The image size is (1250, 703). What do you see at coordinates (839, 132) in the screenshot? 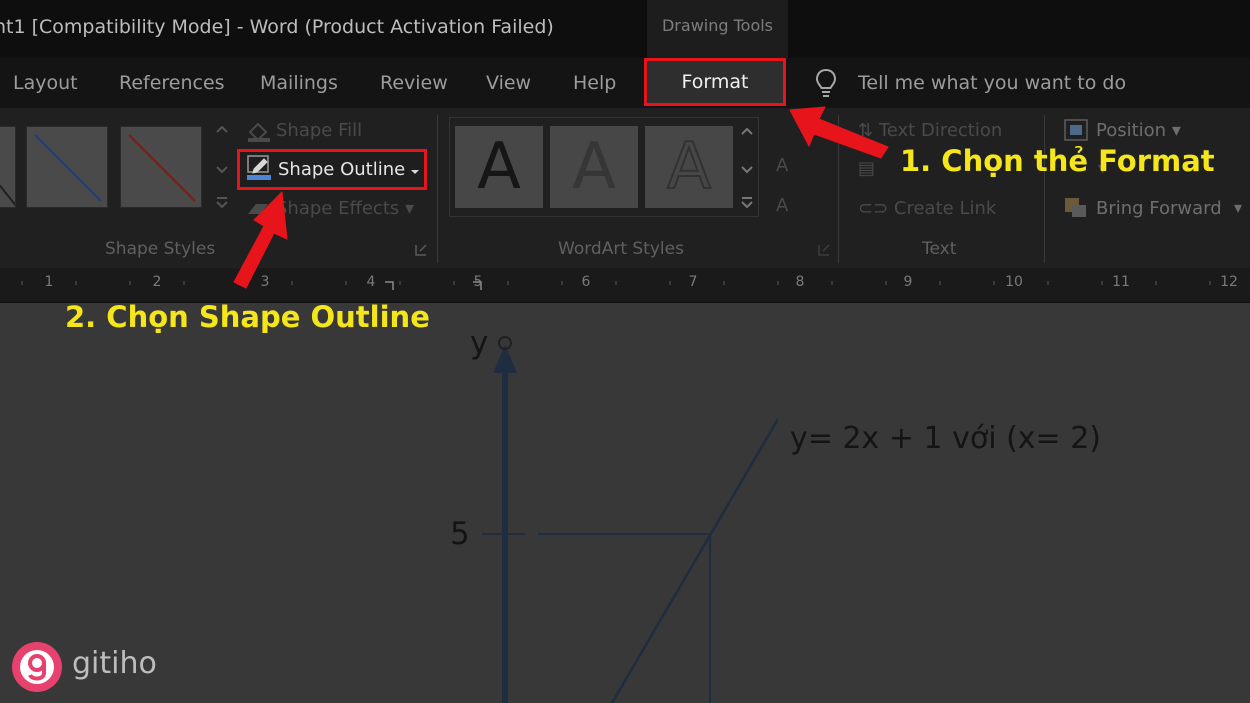
I see `arrow-to-format` at bounding box center [839, 132].